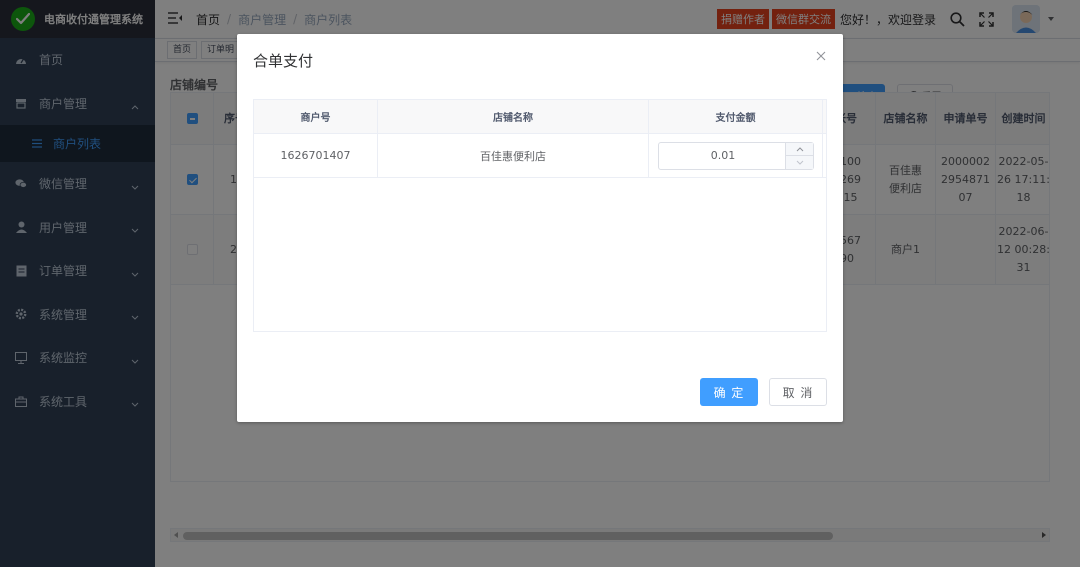  I want to click on dialog-table-row: 1626701407 百佳惠便利店 0.01, so click(540, 156).